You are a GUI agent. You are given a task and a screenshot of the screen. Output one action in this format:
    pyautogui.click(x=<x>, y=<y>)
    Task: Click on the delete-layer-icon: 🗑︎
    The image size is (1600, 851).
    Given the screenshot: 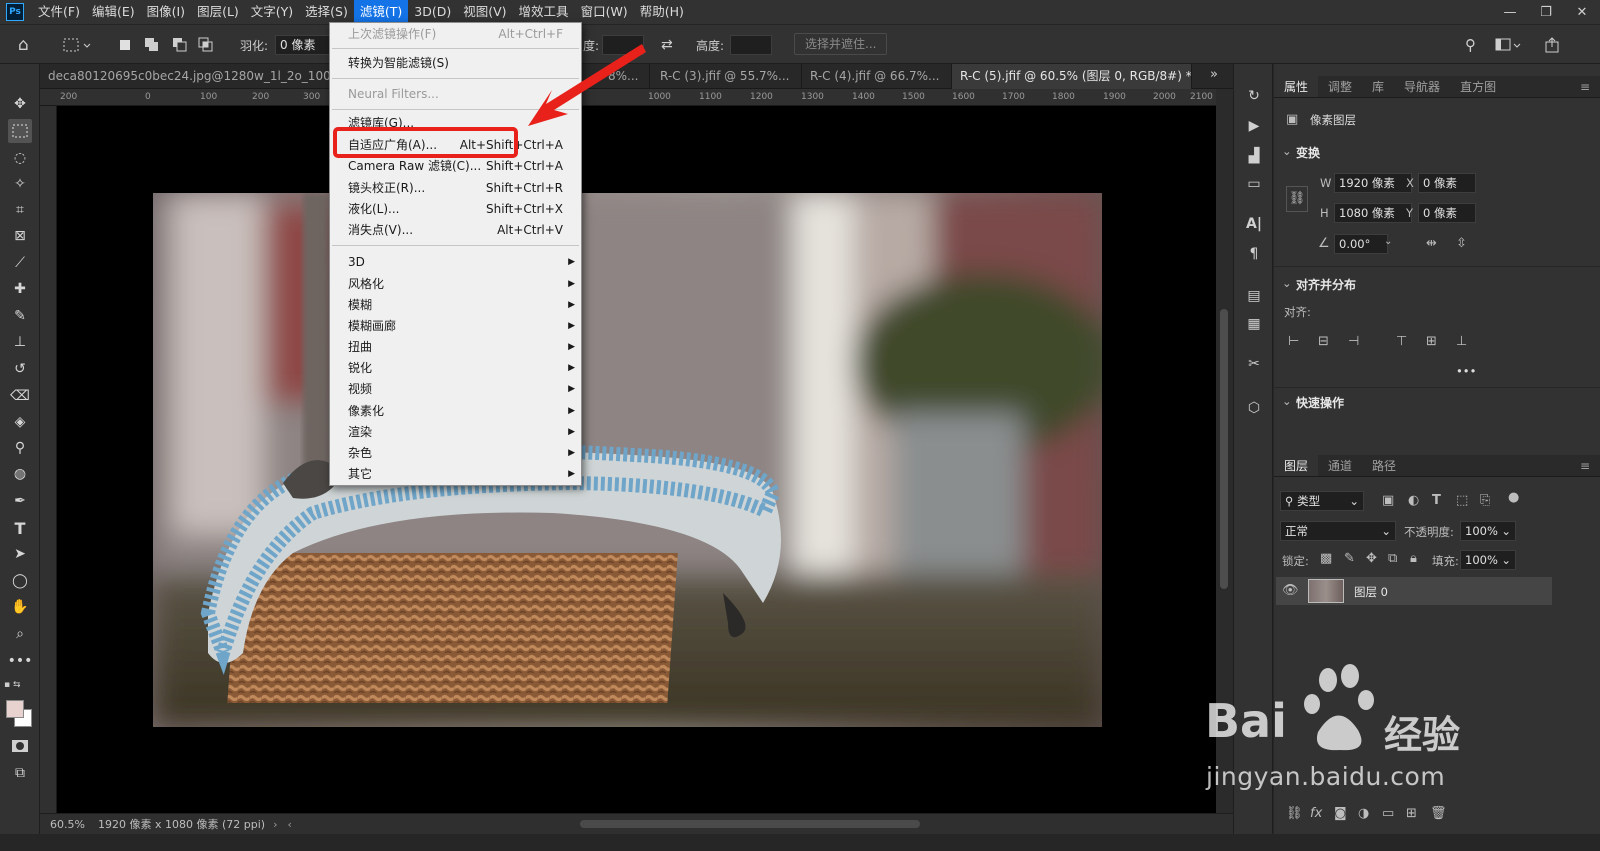 What is the action you would take?
    pyautogui.click(x=1438, y=813)
    